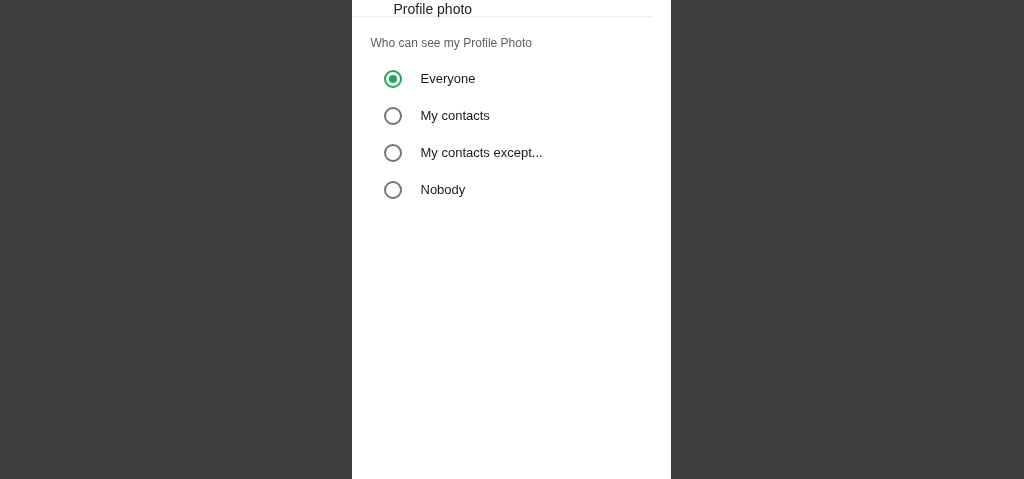 The width and height of the screenshot is (1024, 479). What do you see at coordinates (511, 189) in the screenshot?
I see `radio-option: Nobody` at bounding box center [511, 189].